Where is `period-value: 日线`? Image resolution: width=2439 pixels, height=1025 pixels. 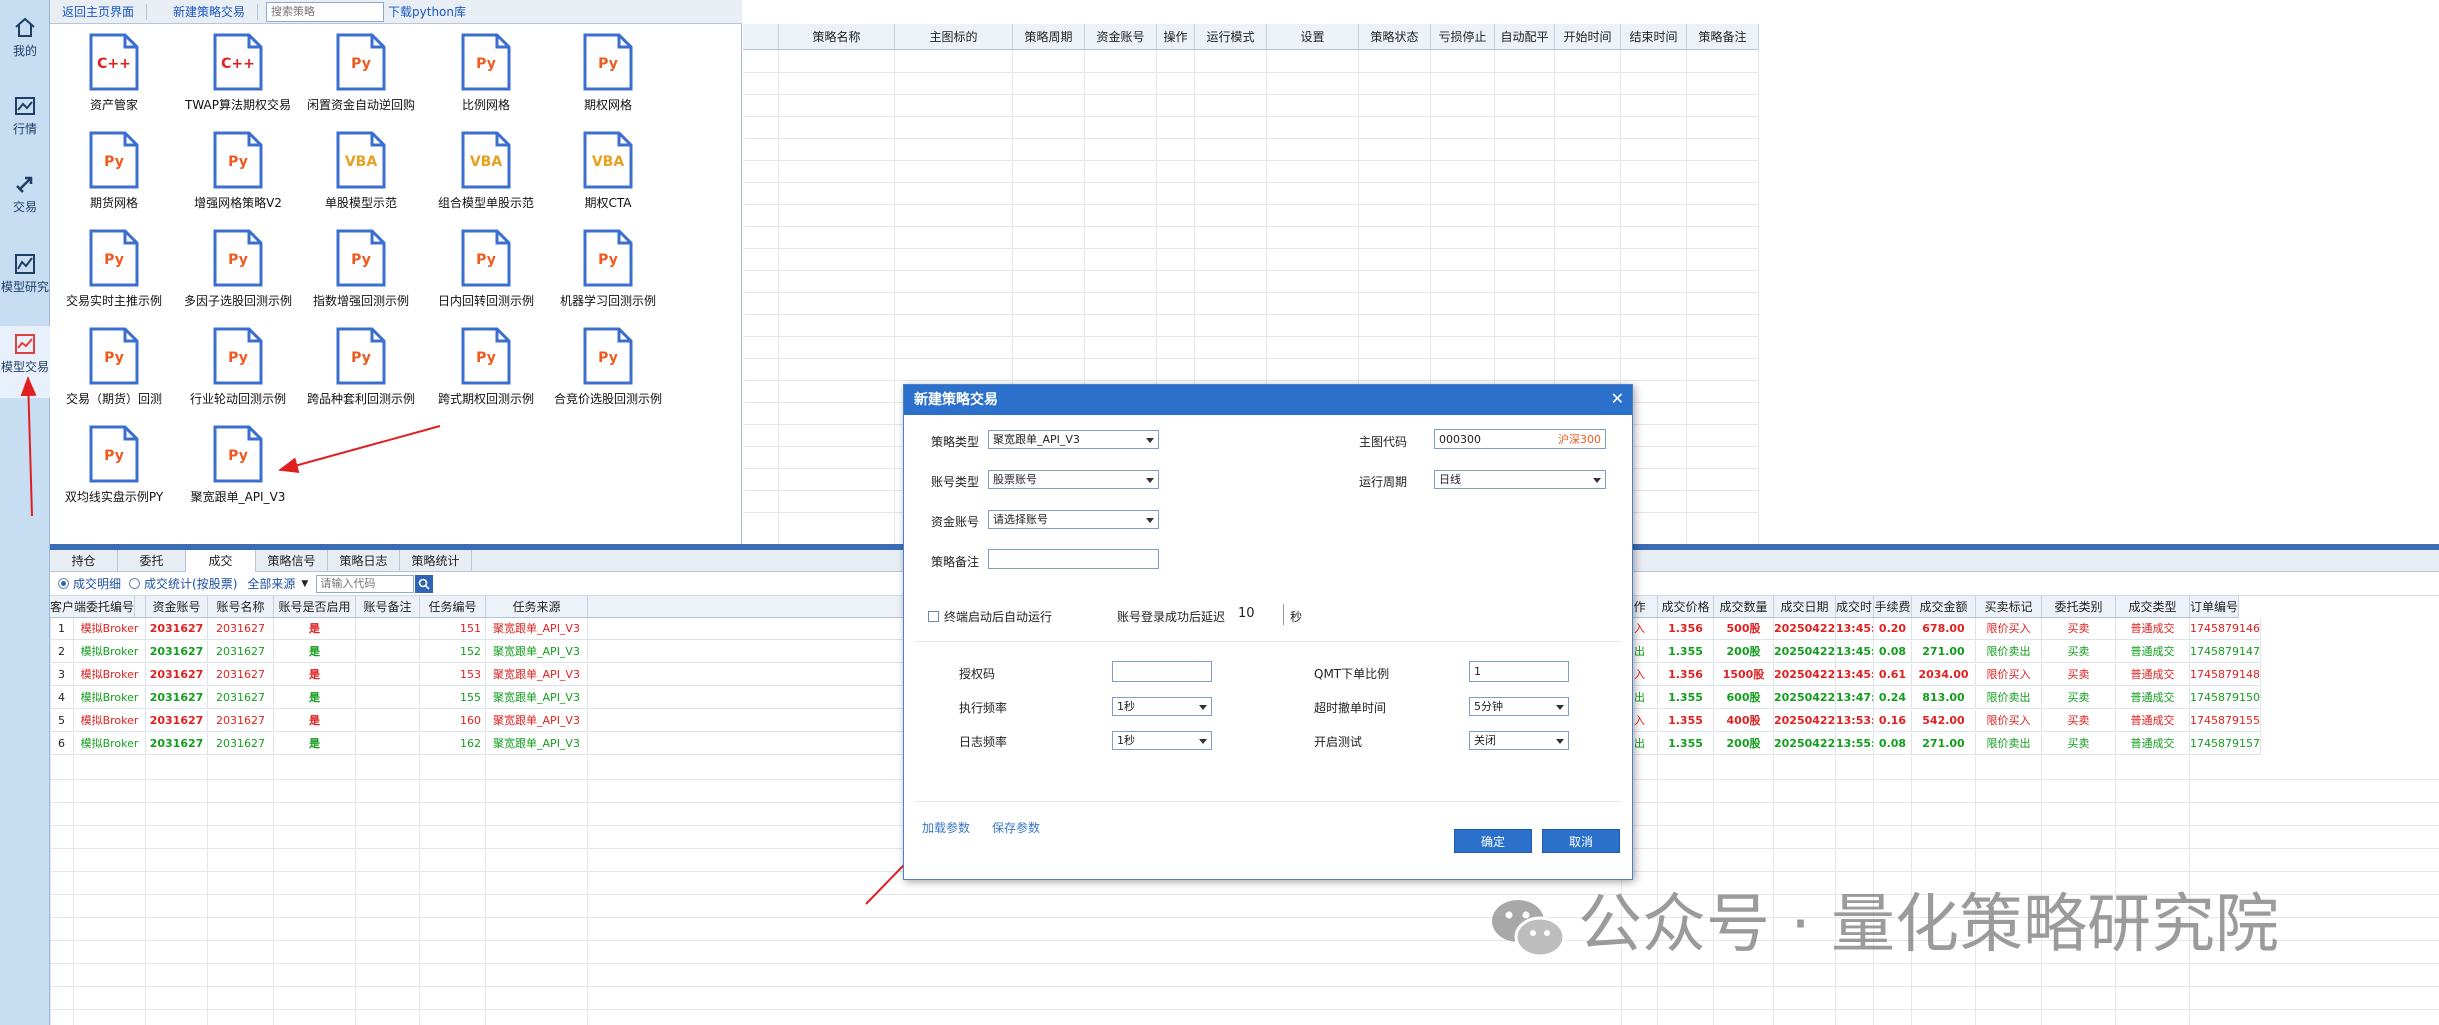
period-value: 日线 is located at coordinates (1450, 479).